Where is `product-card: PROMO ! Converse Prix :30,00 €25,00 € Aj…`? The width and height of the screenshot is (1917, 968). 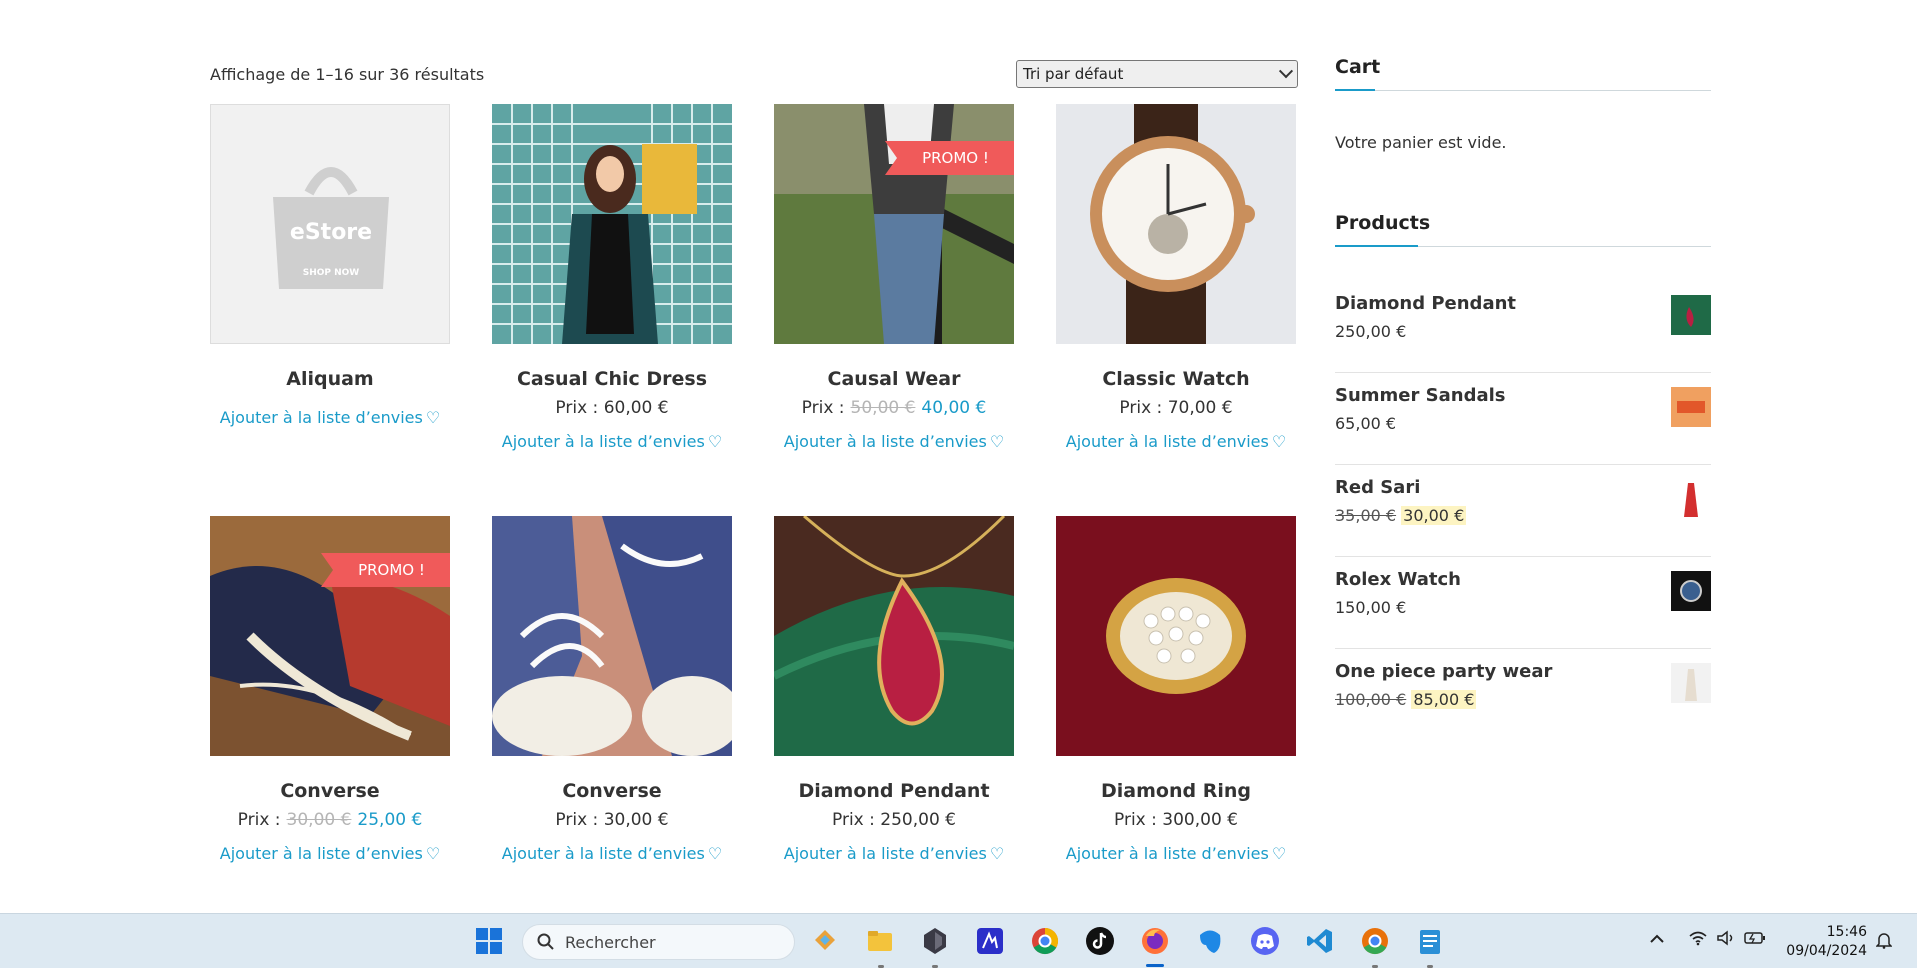 product-card: PROMO ! Converse Prix :30,00 €25,00 € Aj… is located at coordinates (330, 689).